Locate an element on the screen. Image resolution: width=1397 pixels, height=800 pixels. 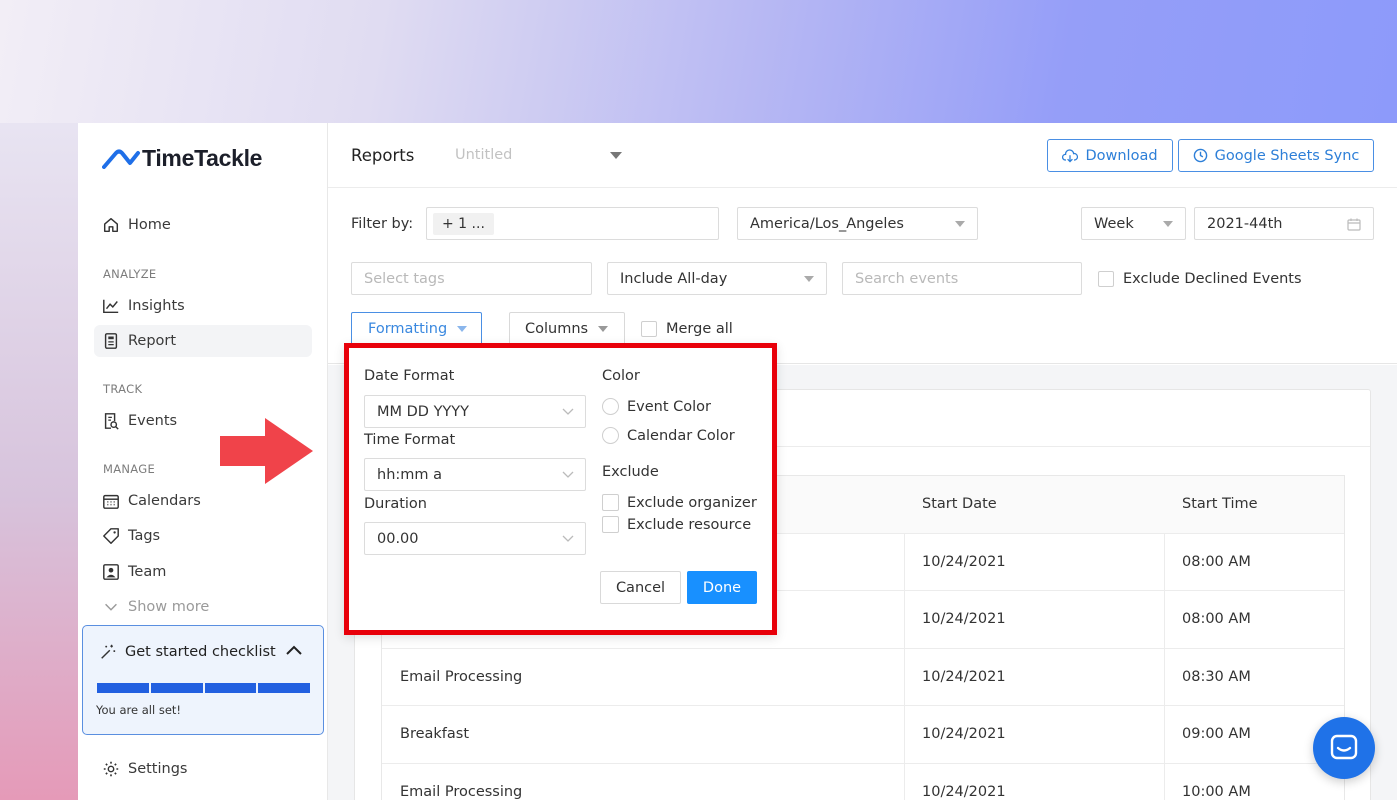
table-row: Email Processing 10/24/2021 08:30 AM is located at coordinates (863, 677).